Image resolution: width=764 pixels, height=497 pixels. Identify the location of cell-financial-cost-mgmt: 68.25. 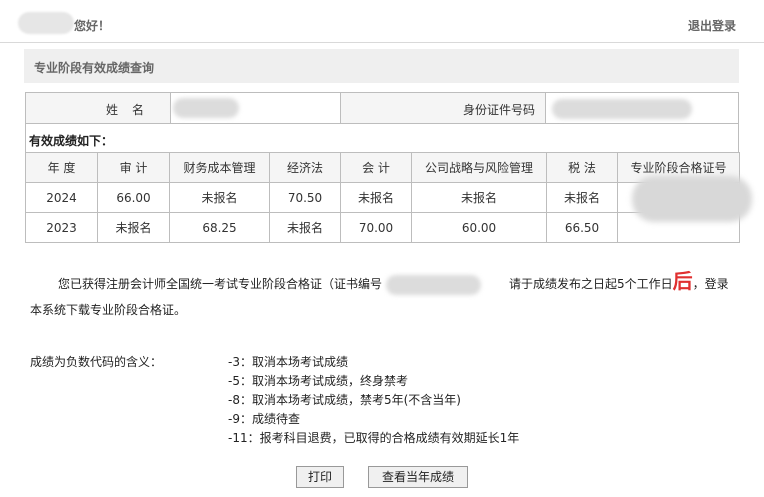
(219, 227).